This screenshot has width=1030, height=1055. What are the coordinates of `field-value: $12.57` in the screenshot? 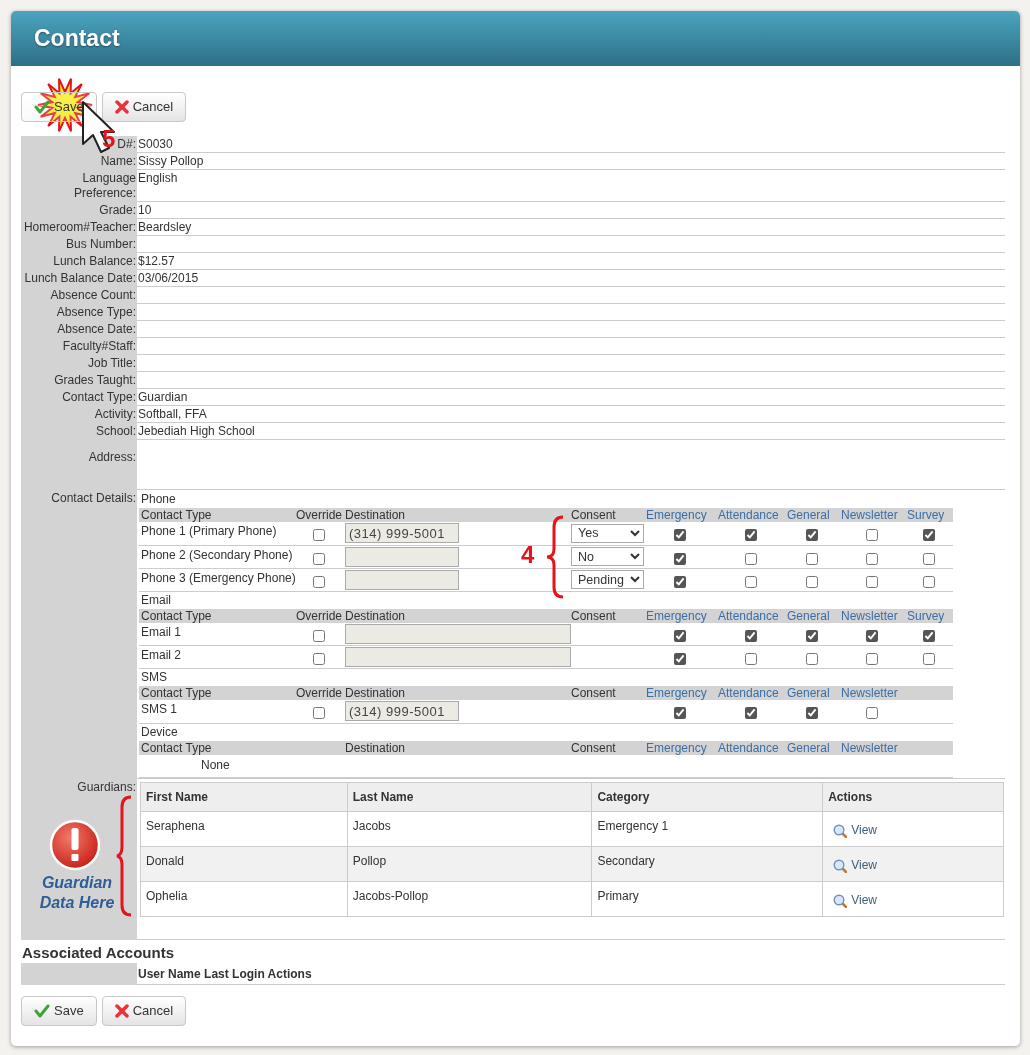 It's located at (156, 261).